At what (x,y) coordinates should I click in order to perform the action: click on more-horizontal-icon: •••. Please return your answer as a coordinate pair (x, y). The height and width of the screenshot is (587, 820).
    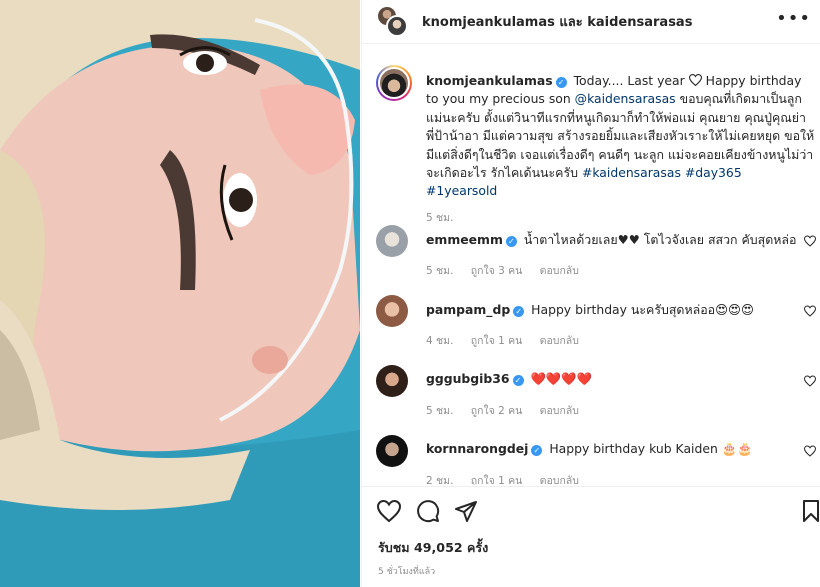
    Looking at the image, I should click on (793, 18).